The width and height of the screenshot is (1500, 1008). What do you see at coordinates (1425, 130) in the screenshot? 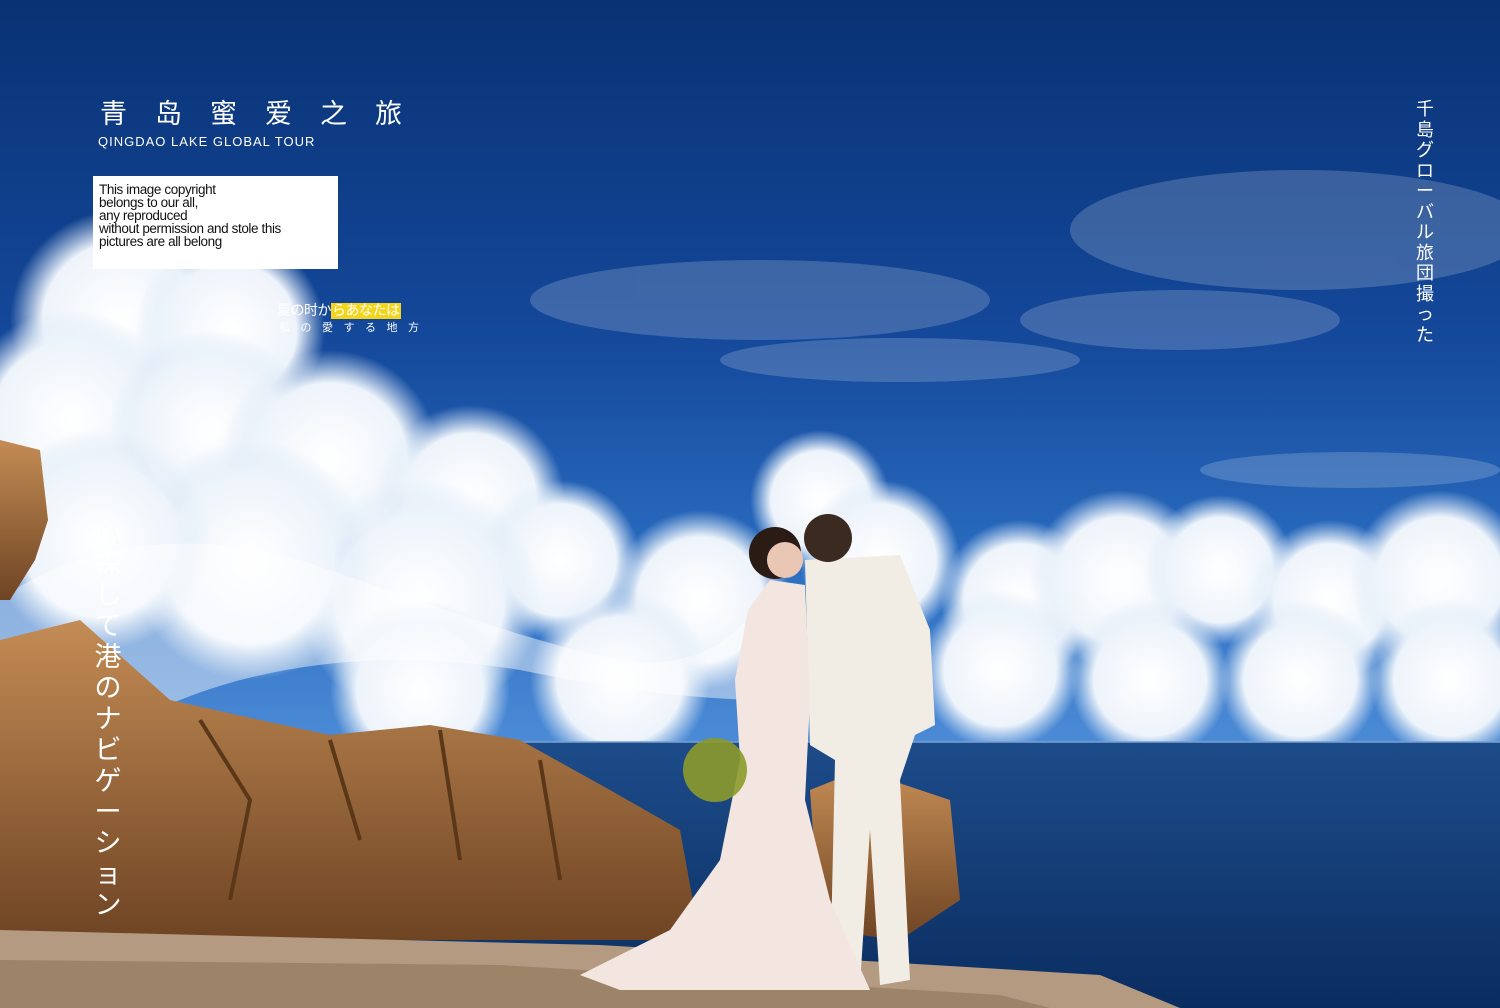
I see `vertical-glyph: 島` at bounding box center [1425, 130].